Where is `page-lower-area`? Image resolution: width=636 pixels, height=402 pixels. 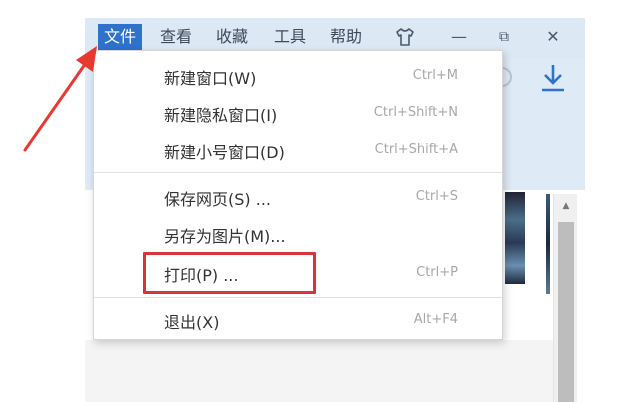
page-lower-area is located at coordinates (320, 371).